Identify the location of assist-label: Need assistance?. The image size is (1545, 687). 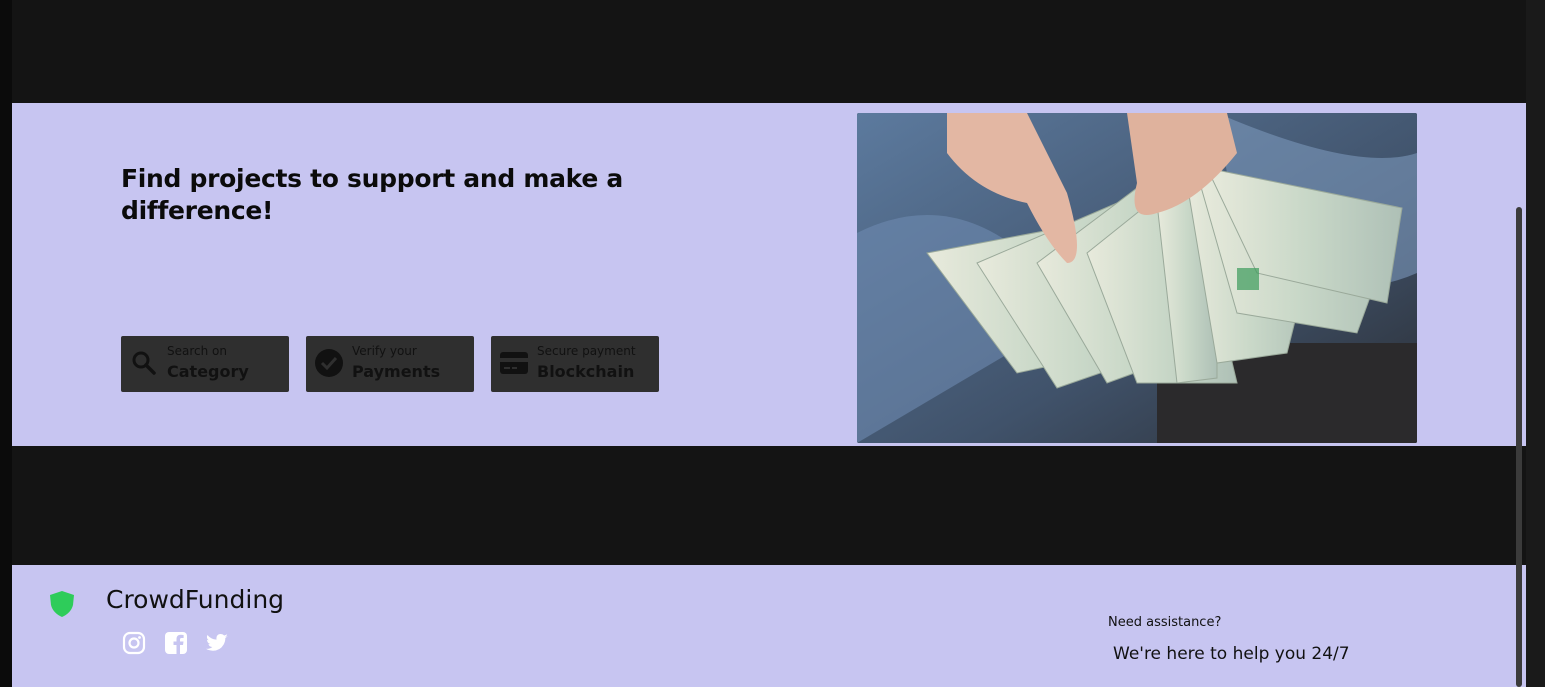
(1165, 622).